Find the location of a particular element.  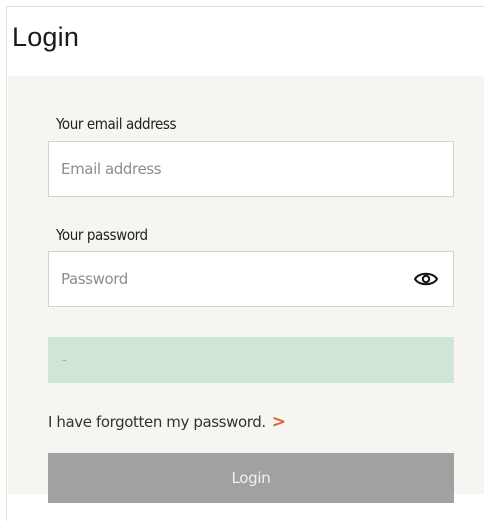

email-field-container is located at coordinates (251, 169).